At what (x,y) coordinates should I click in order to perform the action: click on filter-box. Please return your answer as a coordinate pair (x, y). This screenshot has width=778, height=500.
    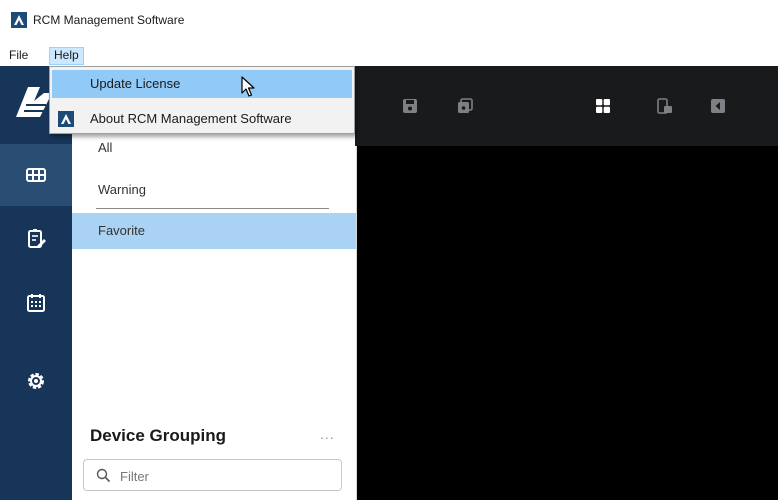
    Looking at the image, I should click on (212, 475).